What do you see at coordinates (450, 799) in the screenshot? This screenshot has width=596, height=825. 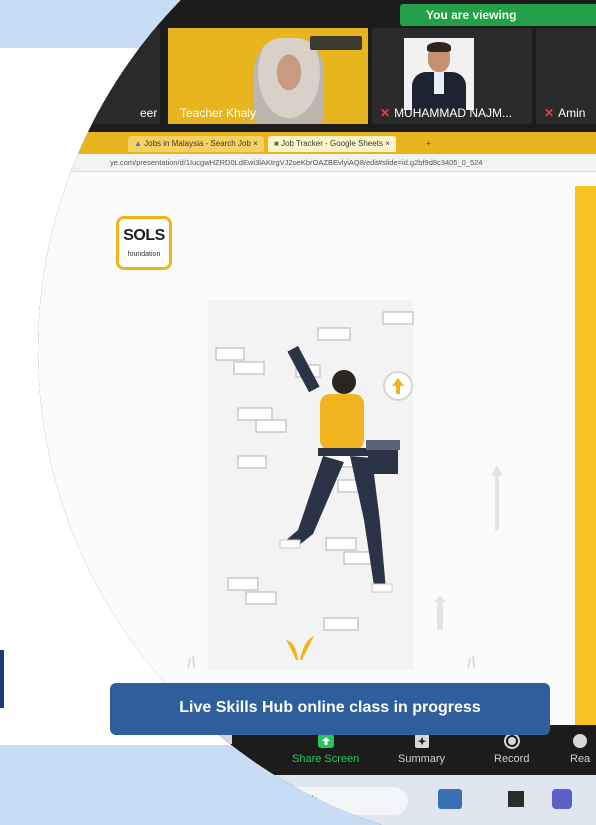 I see `taskbar-app-icon` at bounding box center [450, 799].